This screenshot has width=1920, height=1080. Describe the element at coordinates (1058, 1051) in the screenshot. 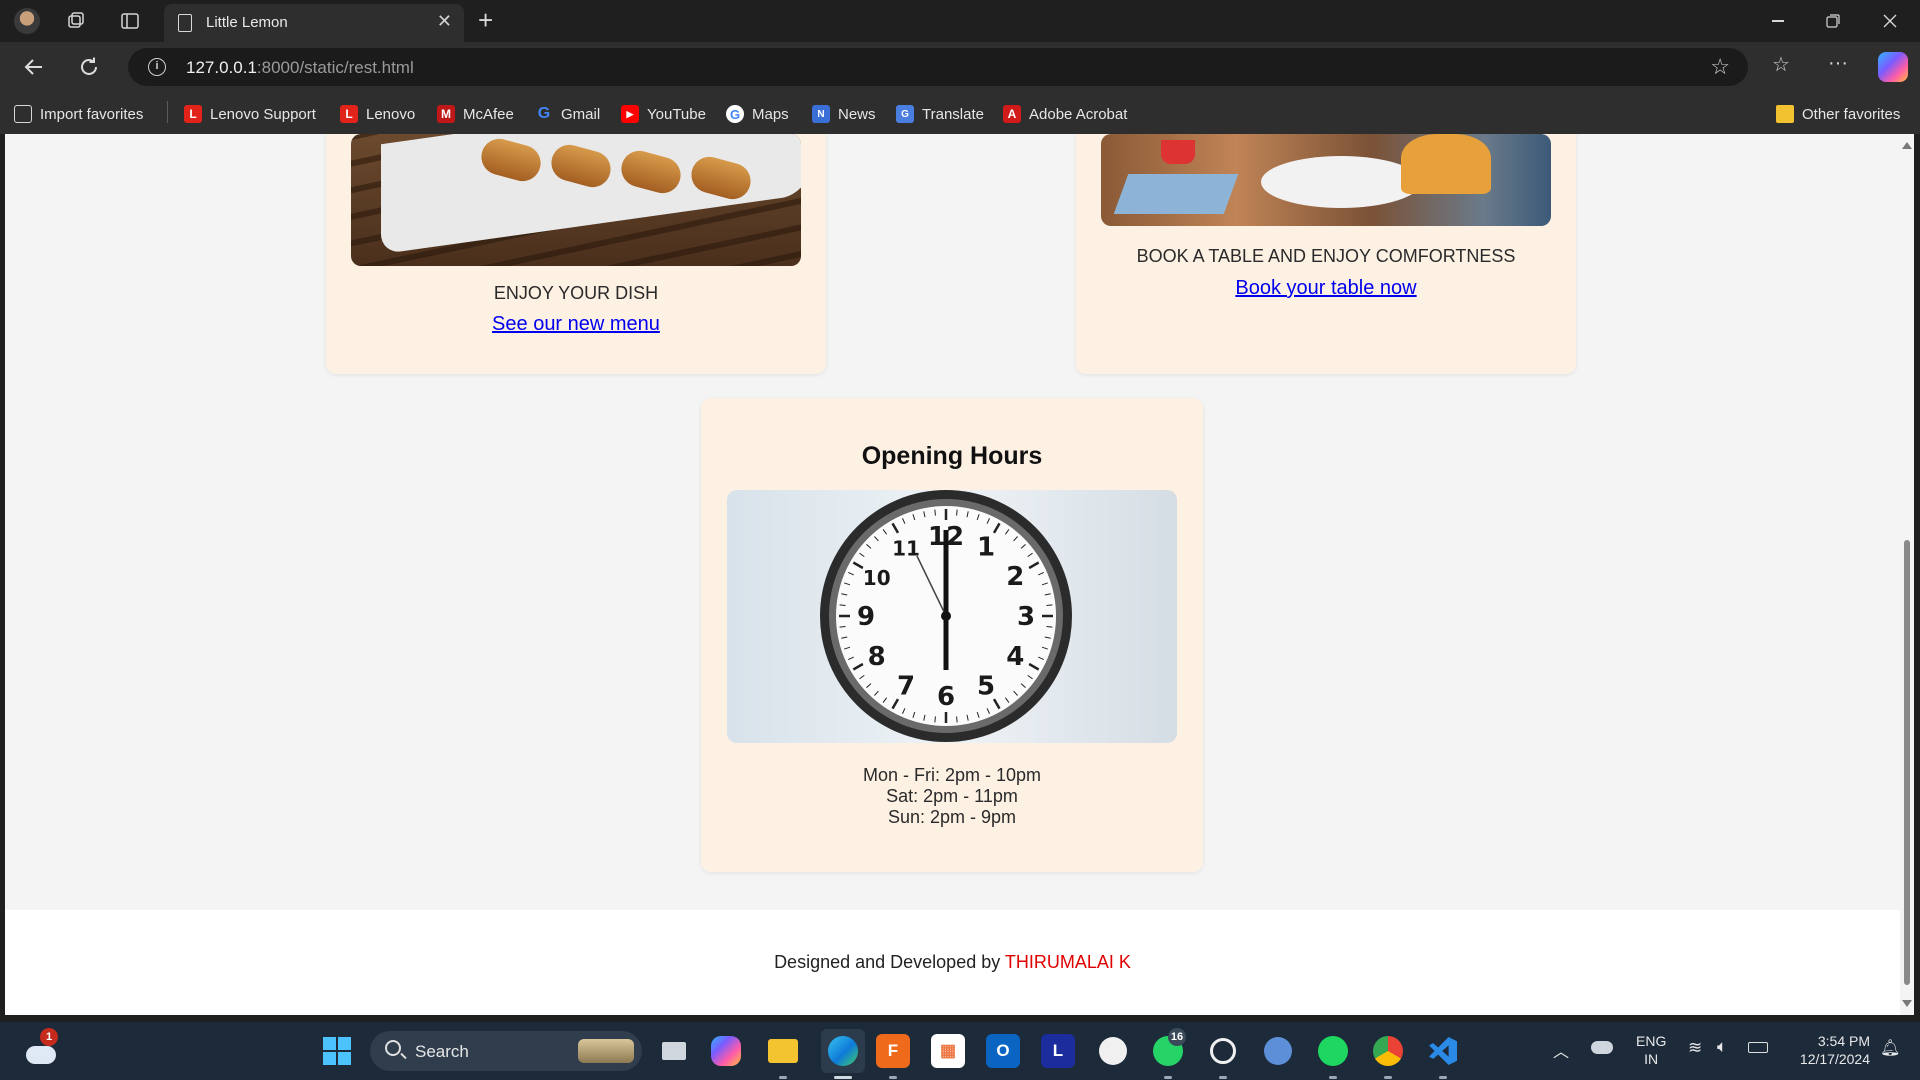

I see `lenovo-app-icon: L` at that location.